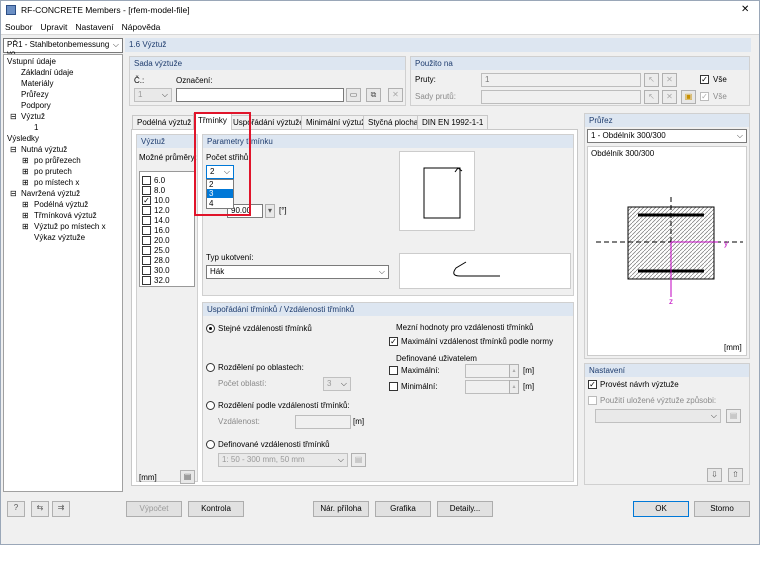 Image resolution: width=760 pixels, height=570 pixels. I want to click on max-checkbox, so click(393, 370).